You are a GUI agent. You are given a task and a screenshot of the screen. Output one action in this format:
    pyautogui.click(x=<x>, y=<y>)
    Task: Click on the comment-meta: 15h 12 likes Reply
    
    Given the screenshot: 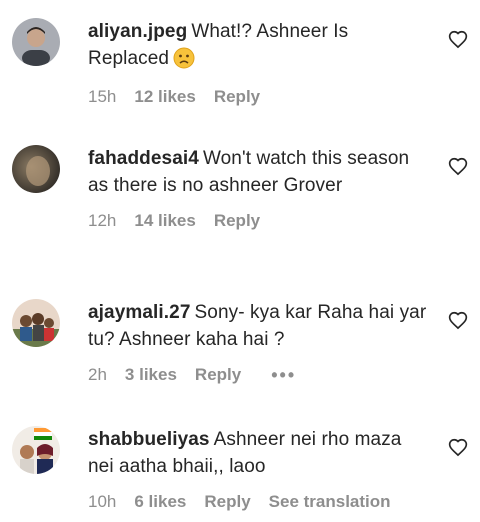 What is the action you would take?
    pyautogui.click(x=258, y=97)
    